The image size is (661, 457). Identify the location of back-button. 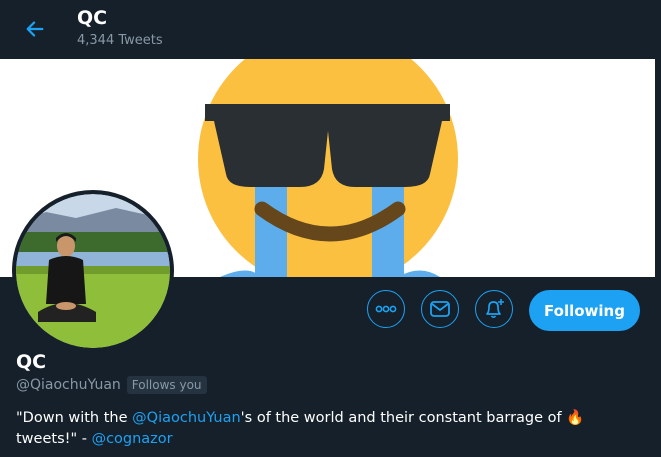
(35, 29).